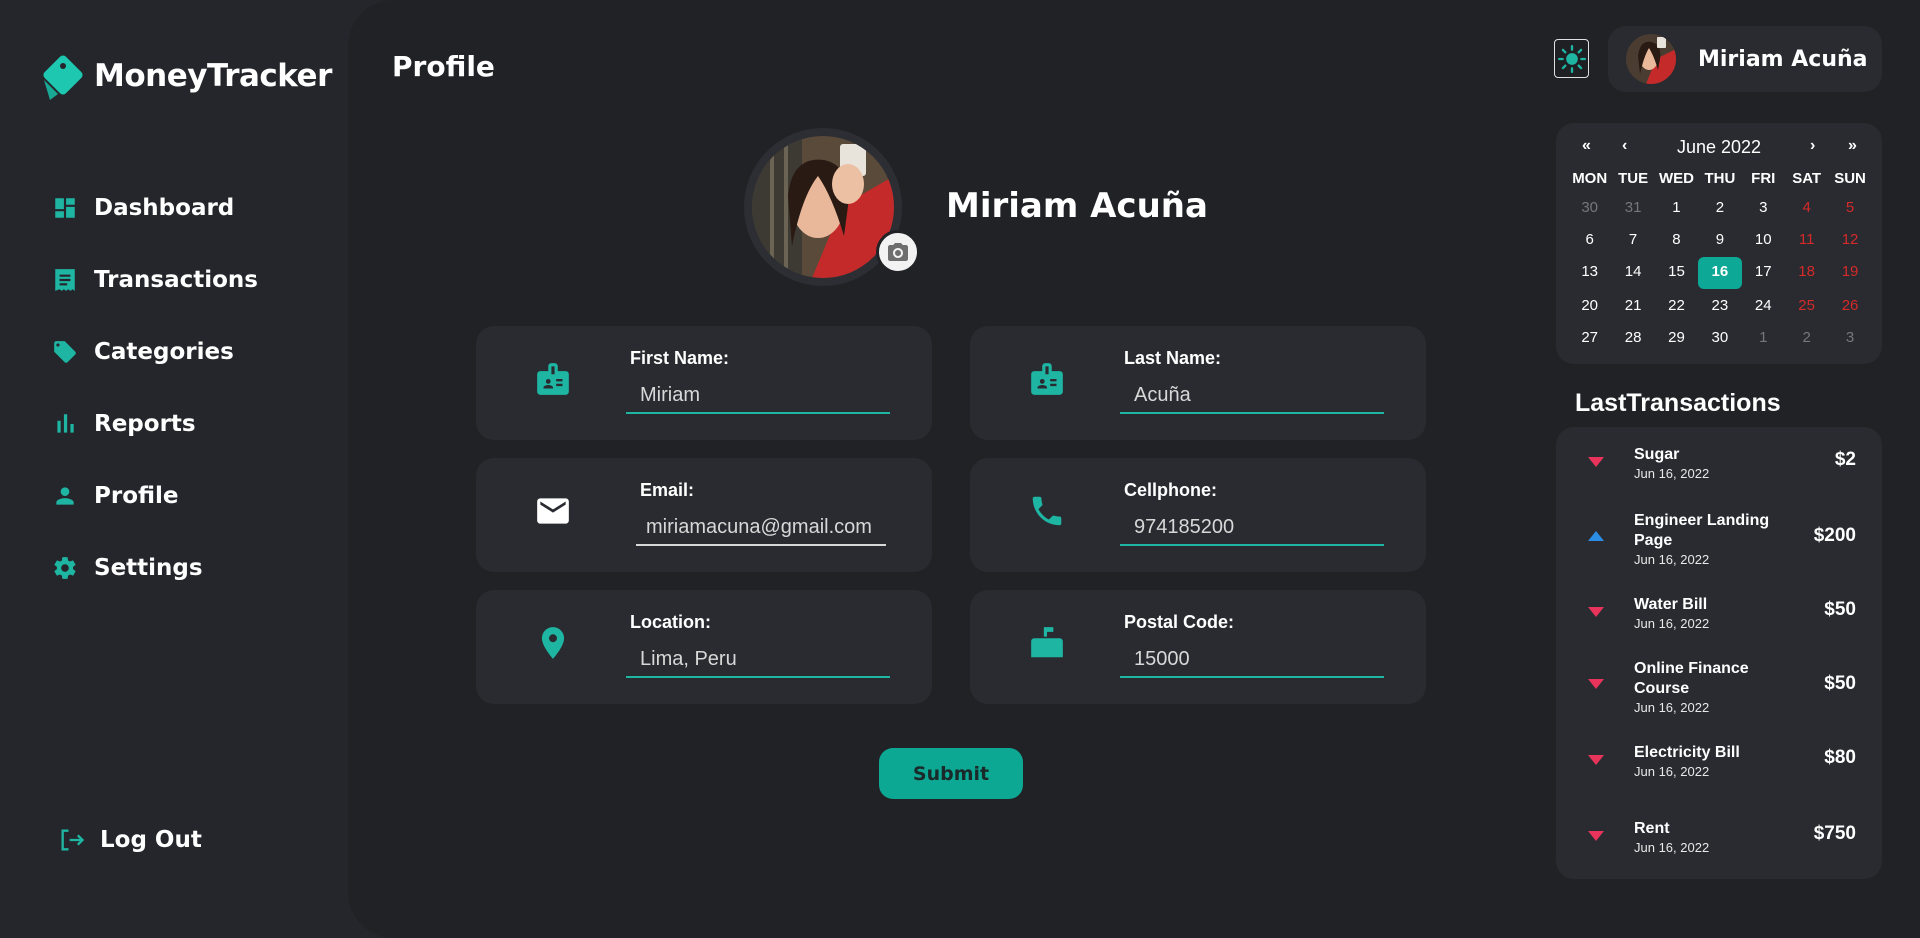 The image size is (1920, 938). What do you see at coordinates (1589, 240) in the screenshot?
I see `calendar-day: 6` at bounding box center [1589, 240].